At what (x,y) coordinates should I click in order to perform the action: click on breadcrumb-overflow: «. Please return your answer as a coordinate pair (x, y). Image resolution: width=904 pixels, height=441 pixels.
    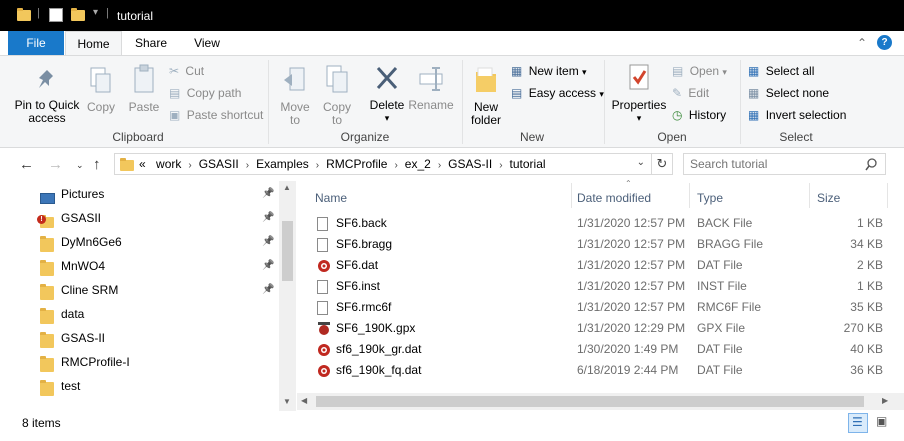
    Looking at the image, I should click on (142, 164).